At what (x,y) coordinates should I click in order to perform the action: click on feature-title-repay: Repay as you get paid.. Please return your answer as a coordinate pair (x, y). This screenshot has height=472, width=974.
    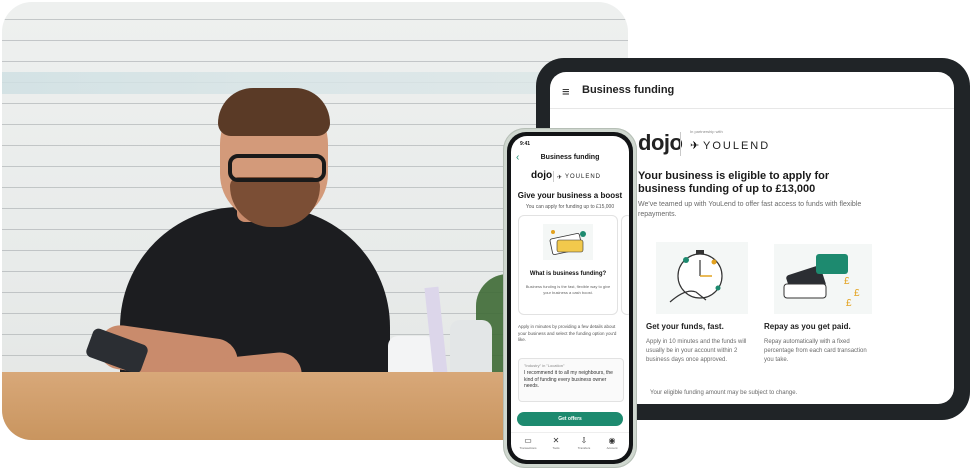
    Looking at the image, I should click on (807, 326).